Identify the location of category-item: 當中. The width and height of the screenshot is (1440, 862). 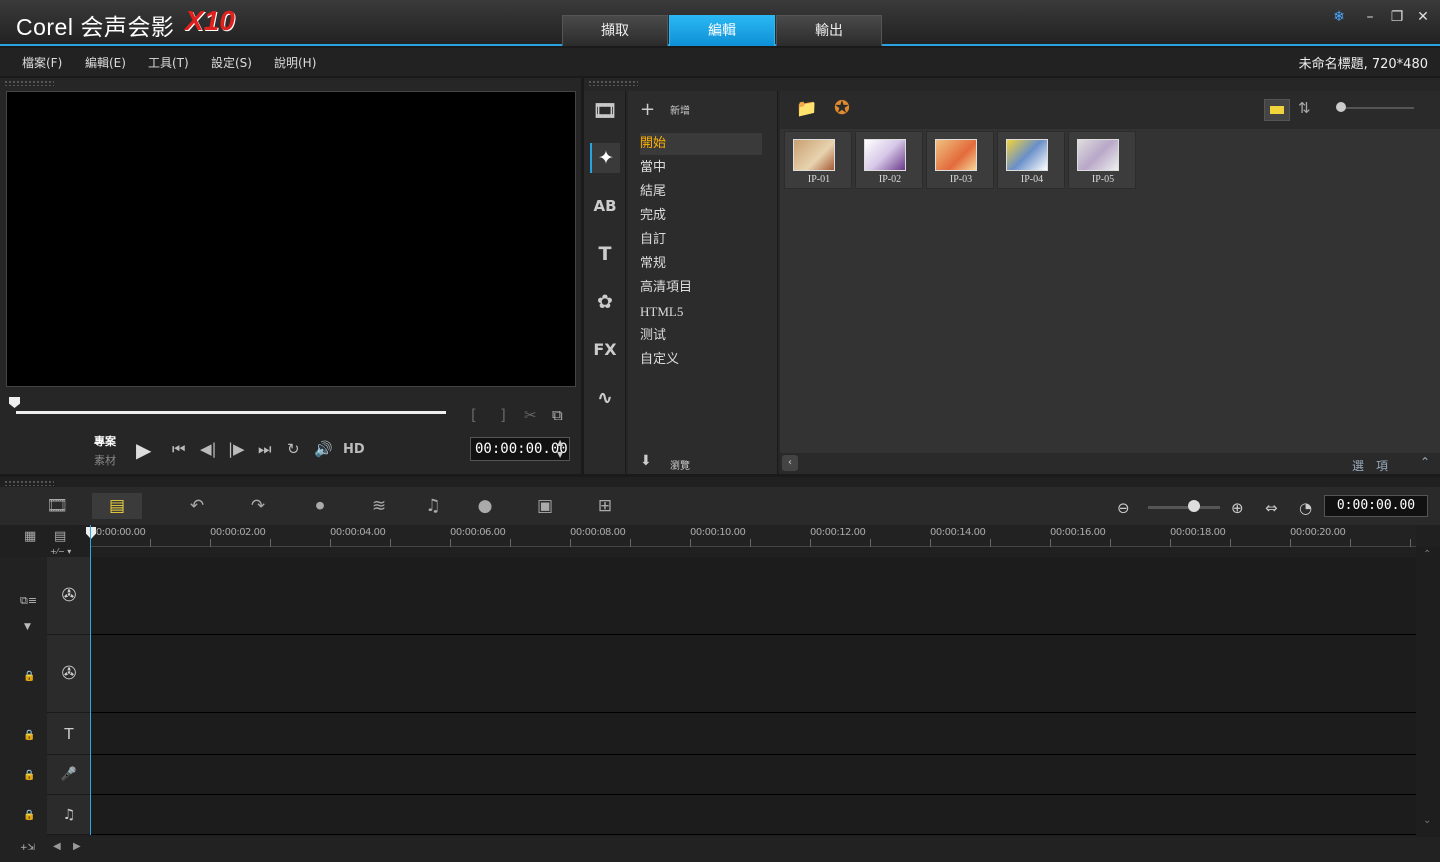
(701, 168).